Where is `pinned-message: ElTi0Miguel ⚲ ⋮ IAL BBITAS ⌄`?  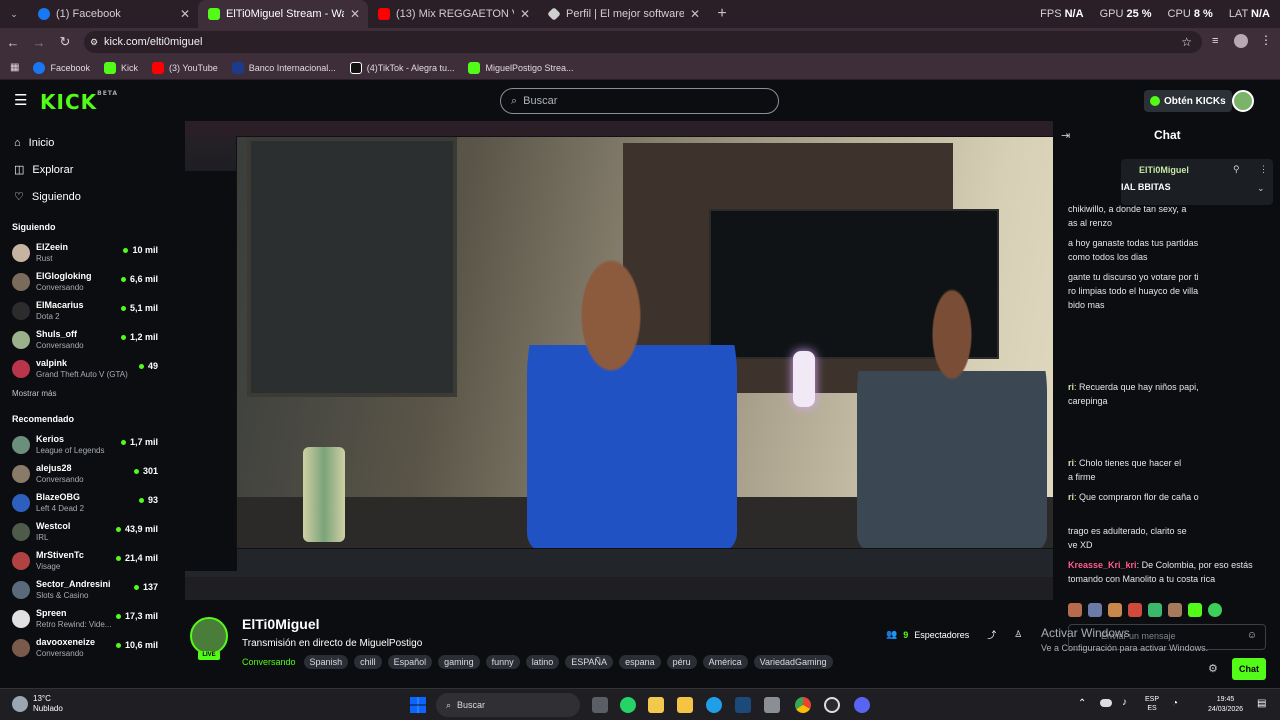
pinned-message: ElTi0Miguel ⚲ ⋮ IAL BBITAS ⌄ is located at coordinates (1197, 182).